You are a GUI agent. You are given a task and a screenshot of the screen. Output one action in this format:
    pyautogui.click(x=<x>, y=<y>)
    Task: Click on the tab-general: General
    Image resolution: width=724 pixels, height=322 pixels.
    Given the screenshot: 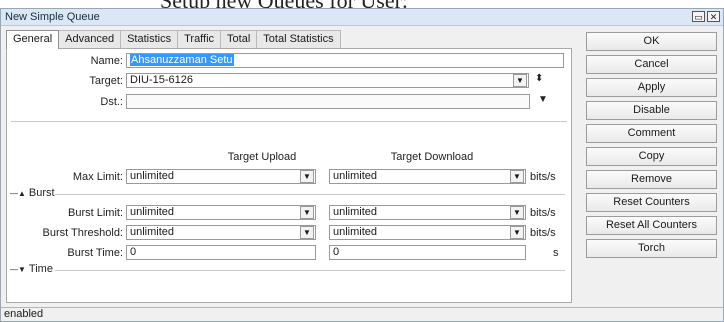 What is the action you would take?
    pyautogui.click(x=33, y=39)
    